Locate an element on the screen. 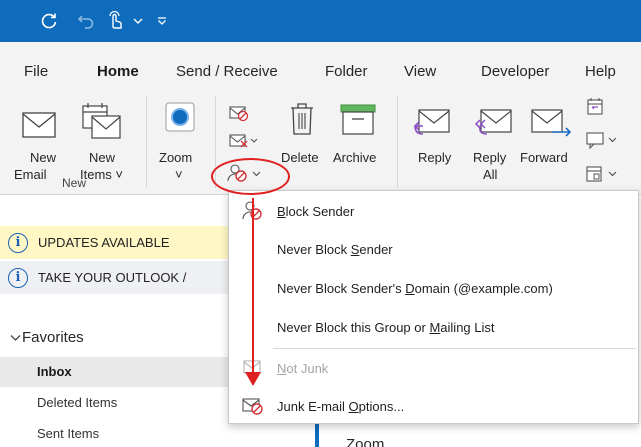  new-items-button: New Items ˅ is located at coordinates (109, 140).